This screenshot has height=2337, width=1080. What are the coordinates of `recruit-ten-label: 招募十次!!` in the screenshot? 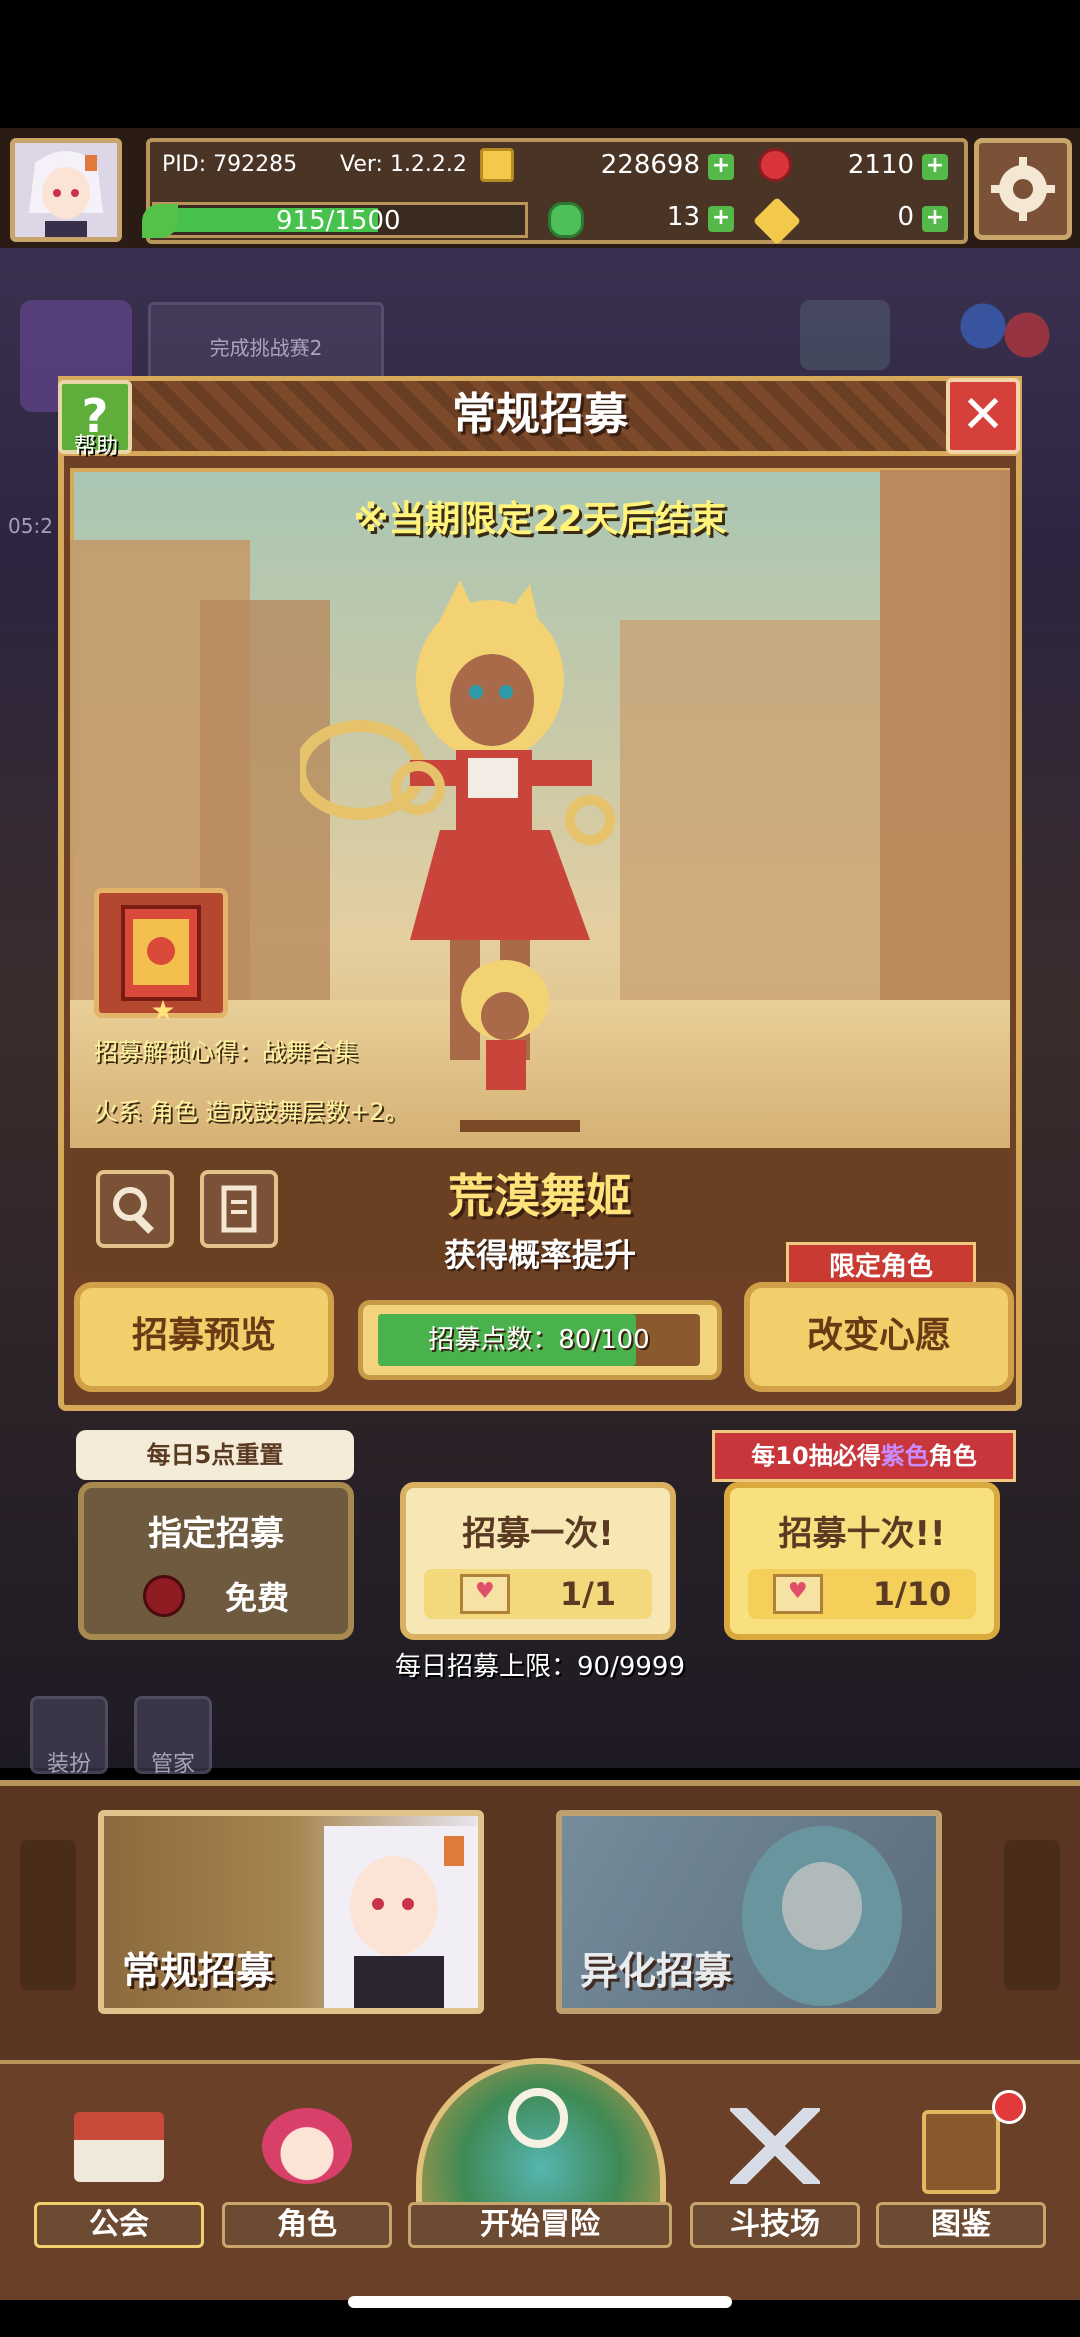 It's located at (862, 1534).